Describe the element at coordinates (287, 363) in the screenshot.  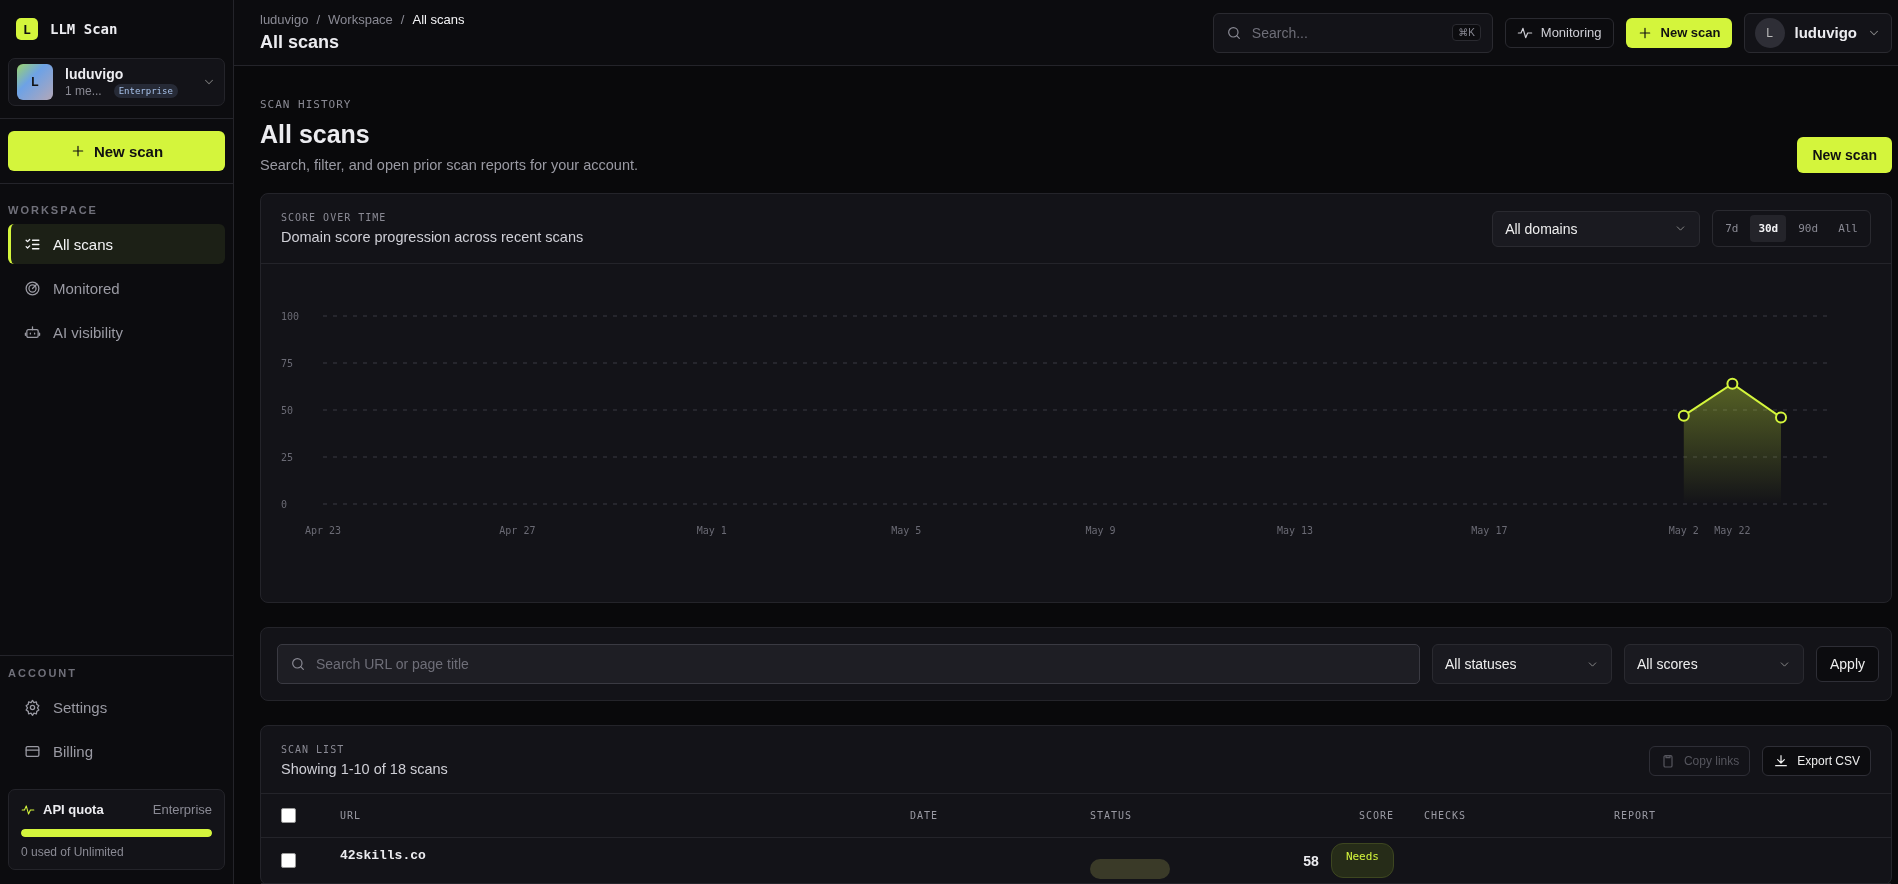
I see `y-axis-label: 75` at that location.